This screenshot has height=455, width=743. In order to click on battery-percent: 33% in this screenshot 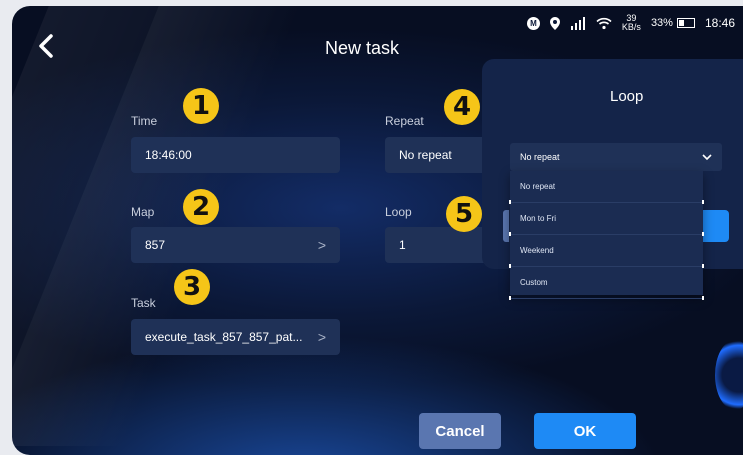, I will do `click(661, 23)`.